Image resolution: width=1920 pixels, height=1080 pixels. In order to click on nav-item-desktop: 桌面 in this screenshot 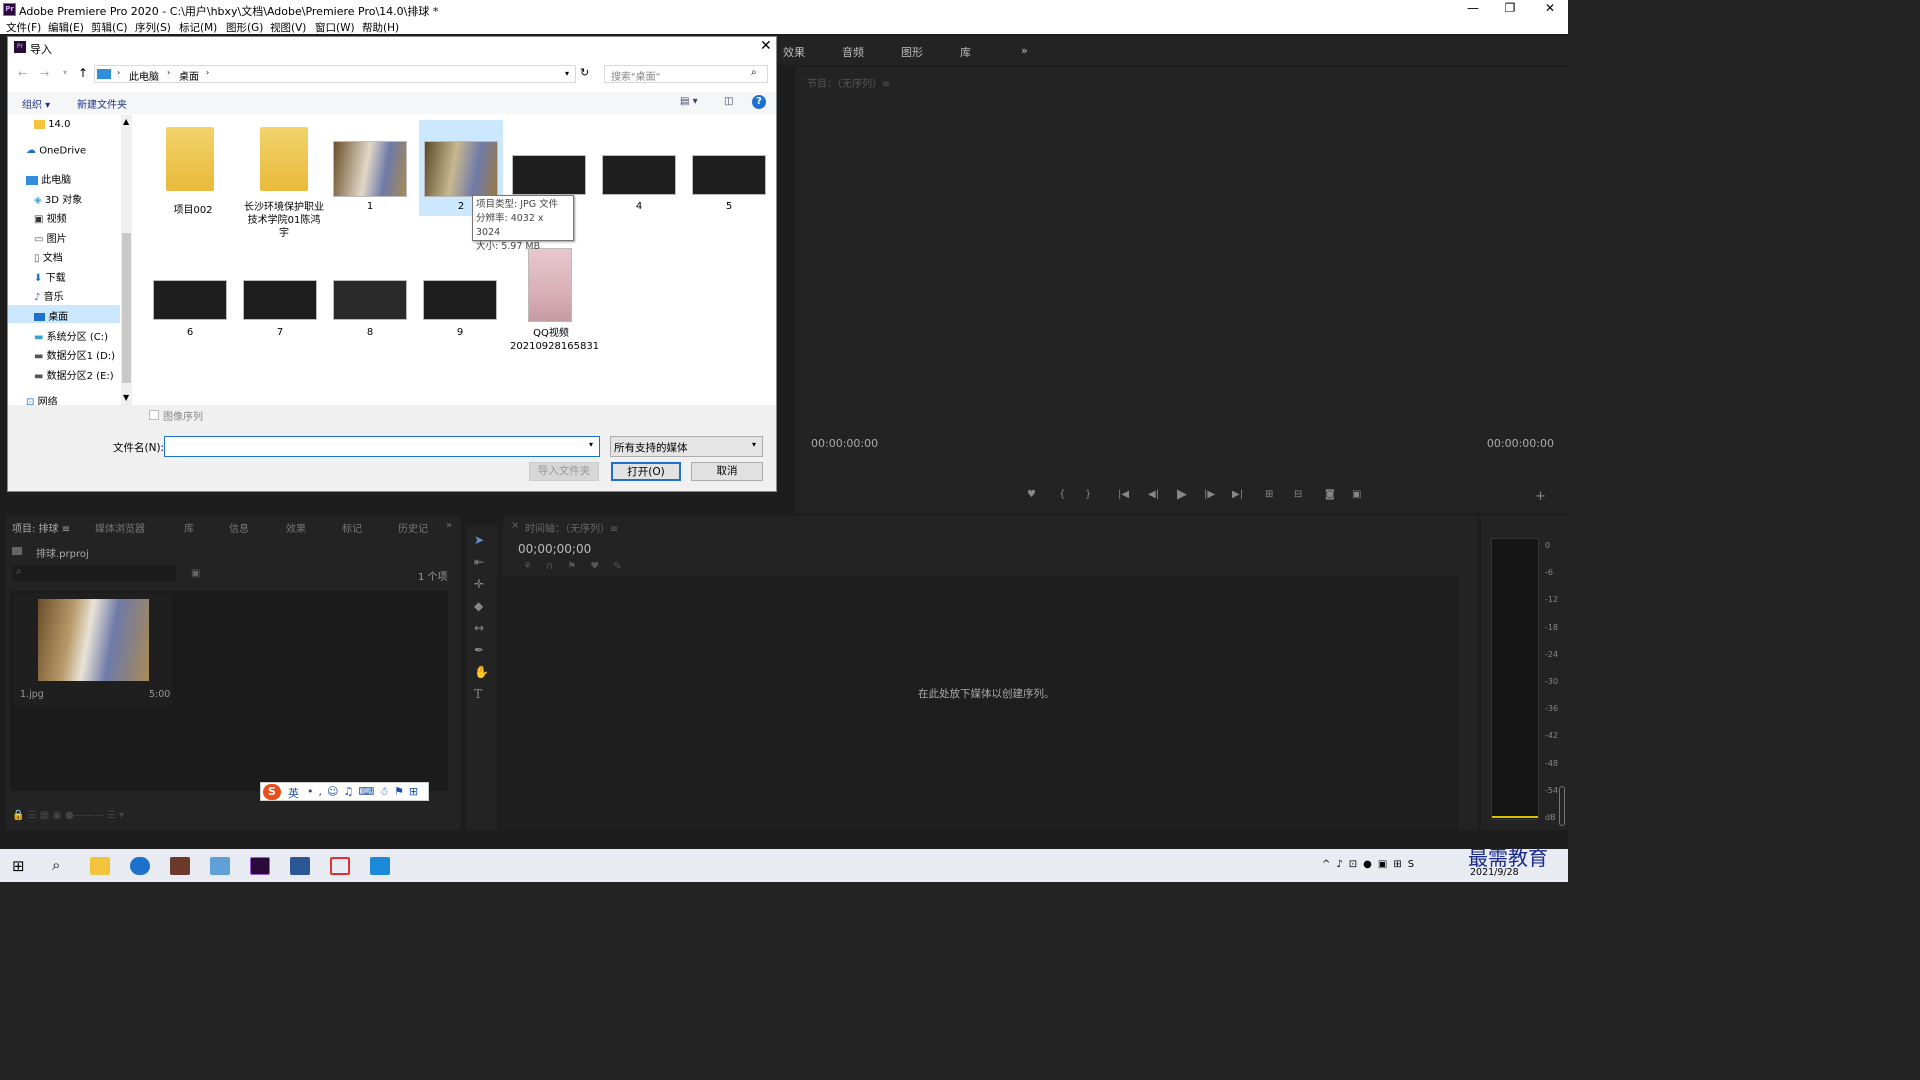, I will do `click(51, 315)`.